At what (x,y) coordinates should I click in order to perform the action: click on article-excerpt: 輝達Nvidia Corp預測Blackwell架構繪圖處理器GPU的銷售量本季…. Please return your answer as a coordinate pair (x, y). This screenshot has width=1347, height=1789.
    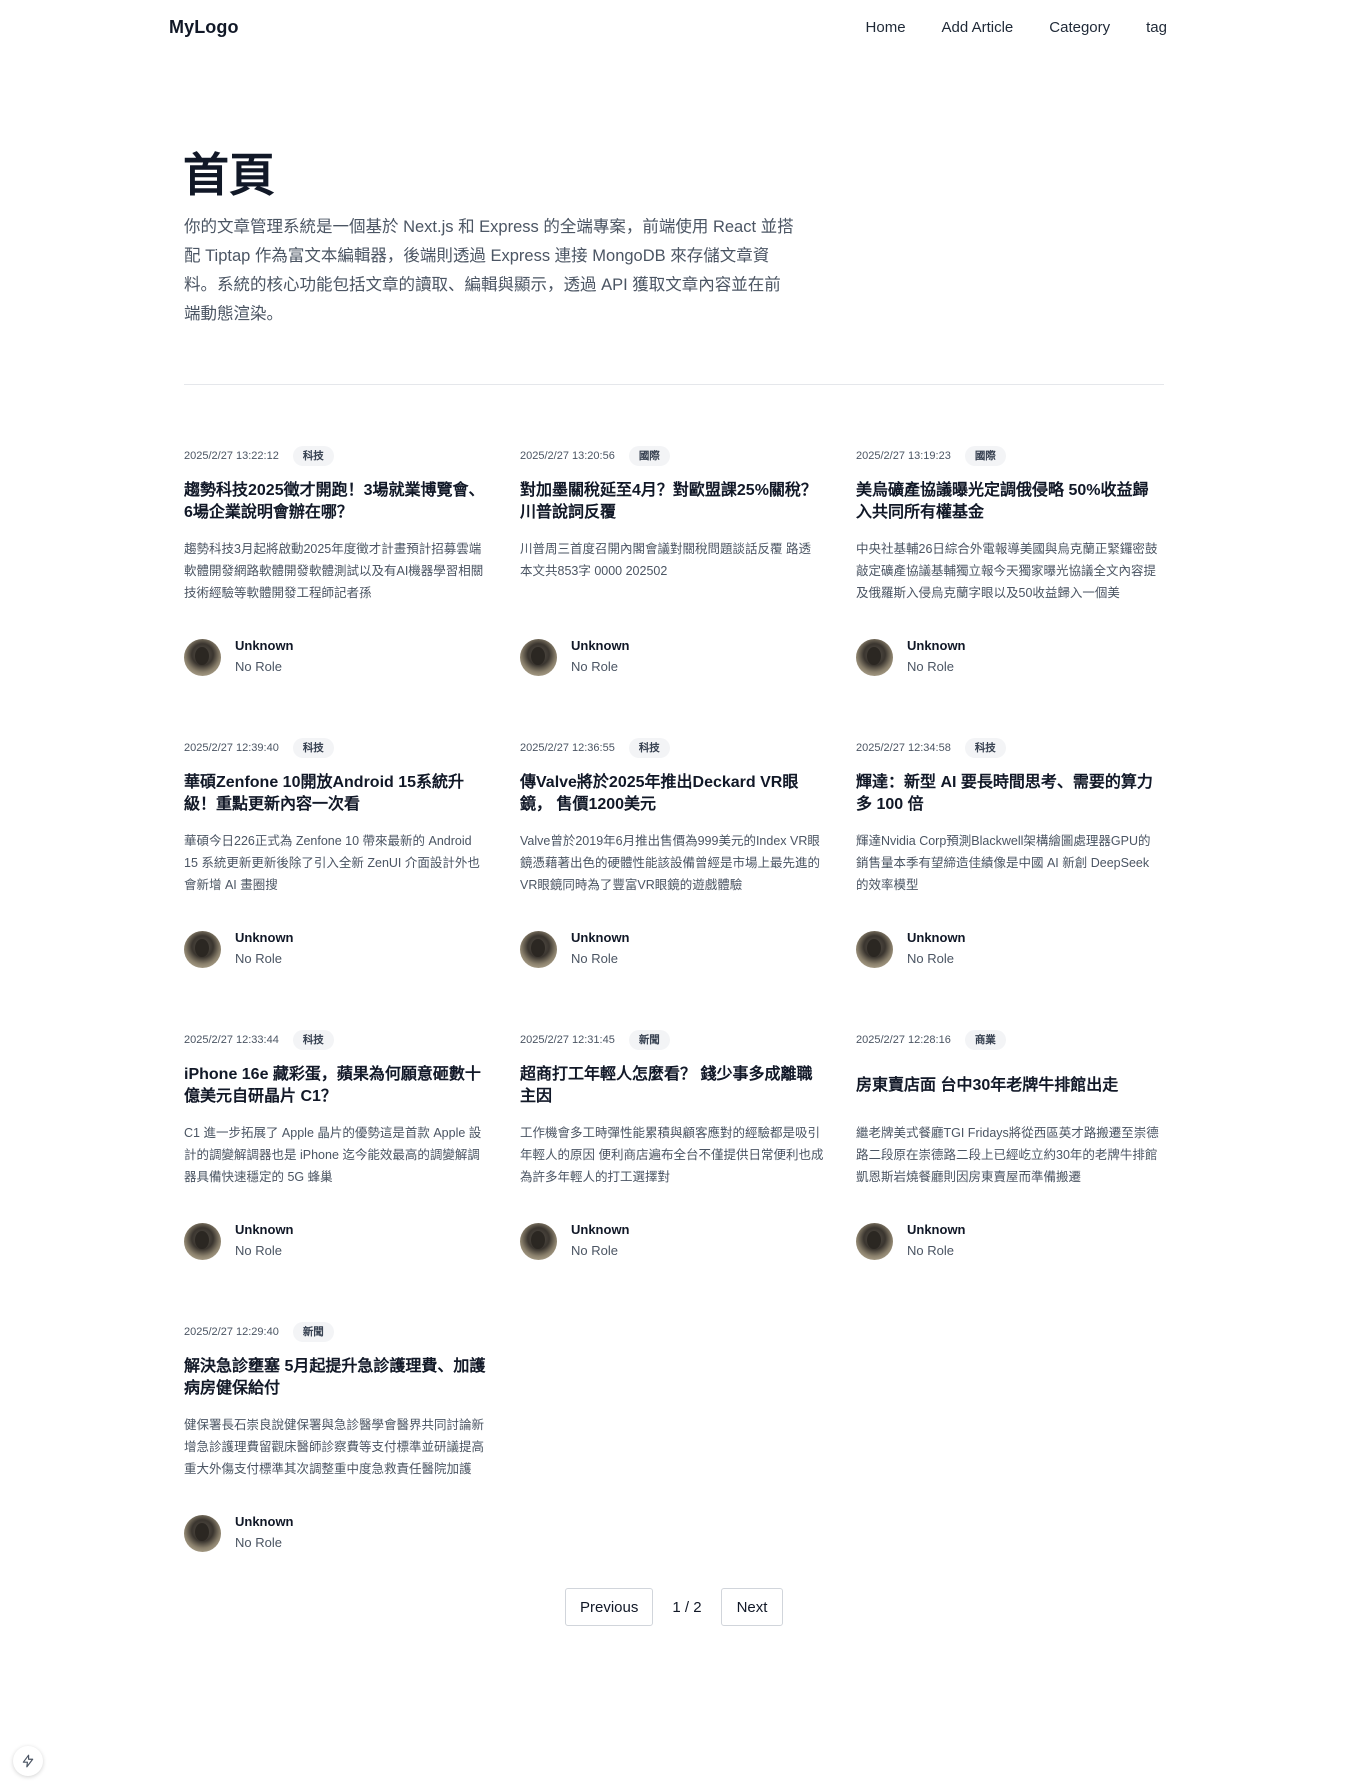
    Looking at the image, I should click on (1003, 863).